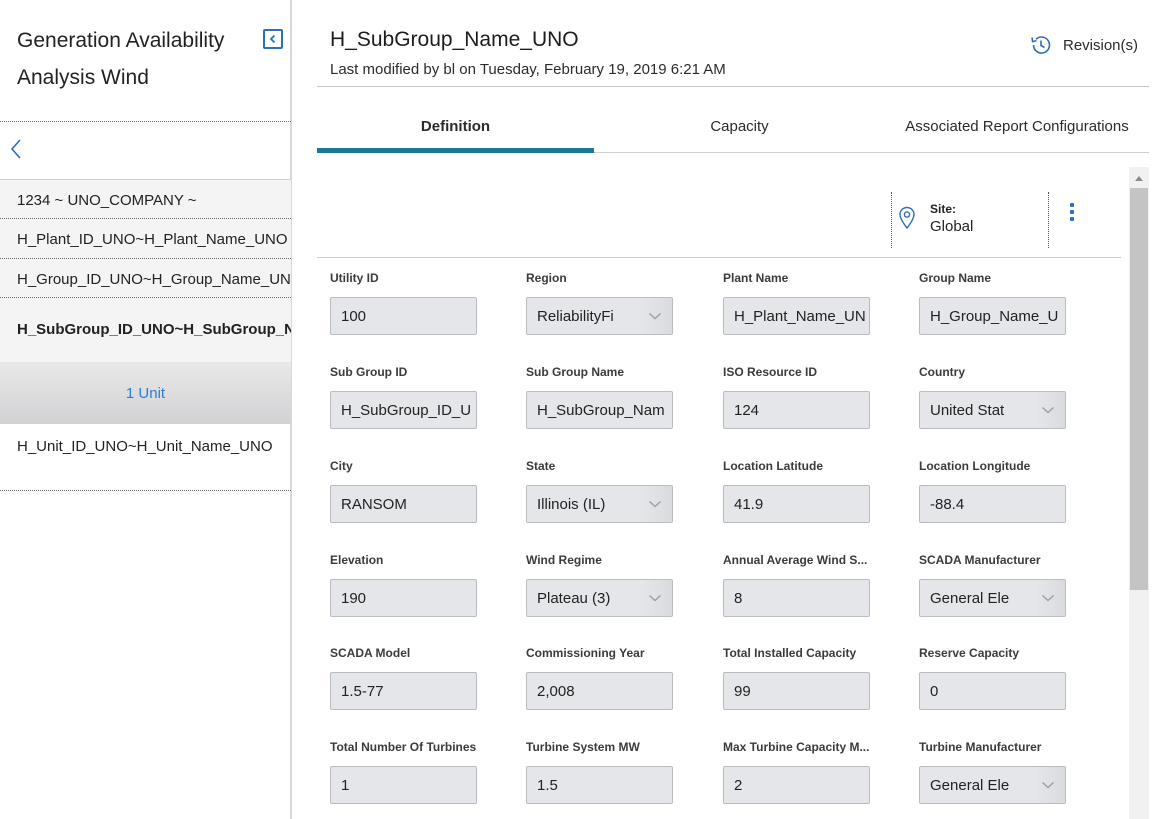 The height and width of the screenshot is (819, 1169). I want to click on tab-capacity: Capacity, so click(739, 126).